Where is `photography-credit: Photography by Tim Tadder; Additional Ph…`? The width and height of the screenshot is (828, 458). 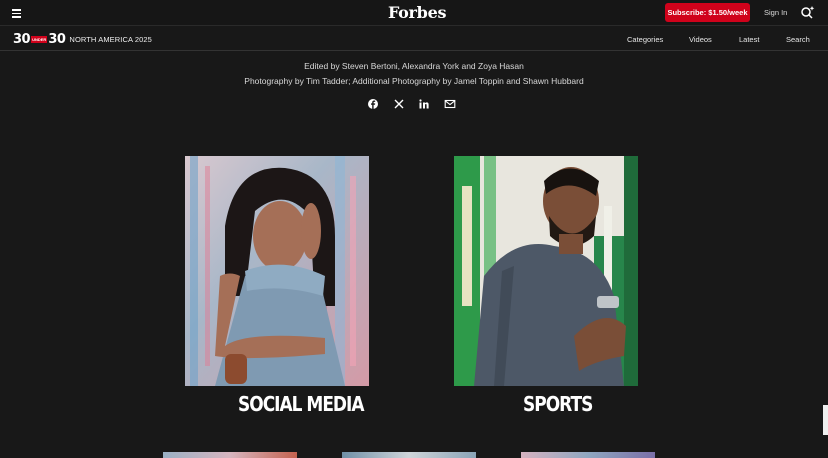 photography-credit: Photography by Tim Tadder; Additional Ph… is located at coordinates (414, 81).